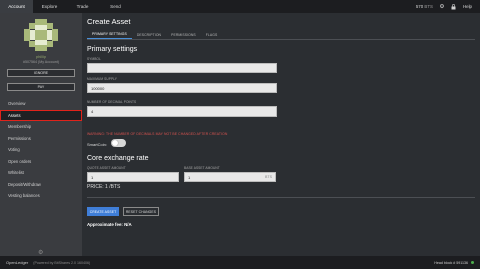 The image size is (480, 269). What do you see at coordinates (467, 6) in the screenshot?
I see `help-link: Help` at bounding box center [467, 6].